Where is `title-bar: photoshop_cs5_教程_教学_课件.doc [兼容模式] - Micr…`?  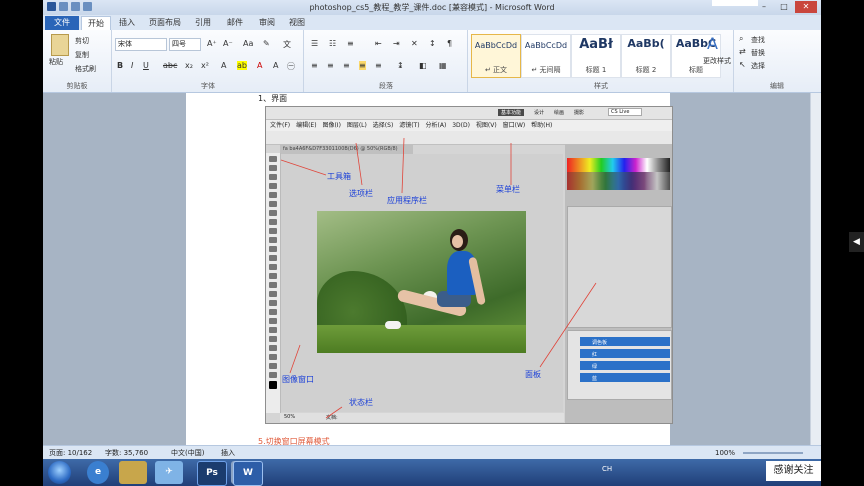
title-bar: photoshop_cs5_教程_教学_课件.doc [兼容模式] - Micr… is located at coordinates (432, 7).